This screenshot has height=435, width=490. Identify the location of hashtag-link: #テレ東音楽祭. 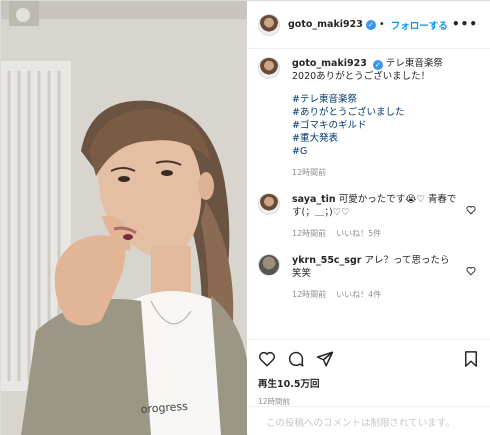
(377, 99).